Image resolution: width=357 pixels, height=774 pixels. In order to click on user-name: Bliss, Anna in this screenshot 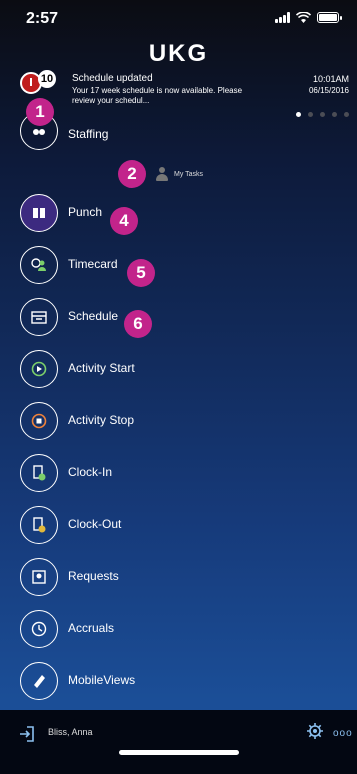, I will do `click(70, 732)`.